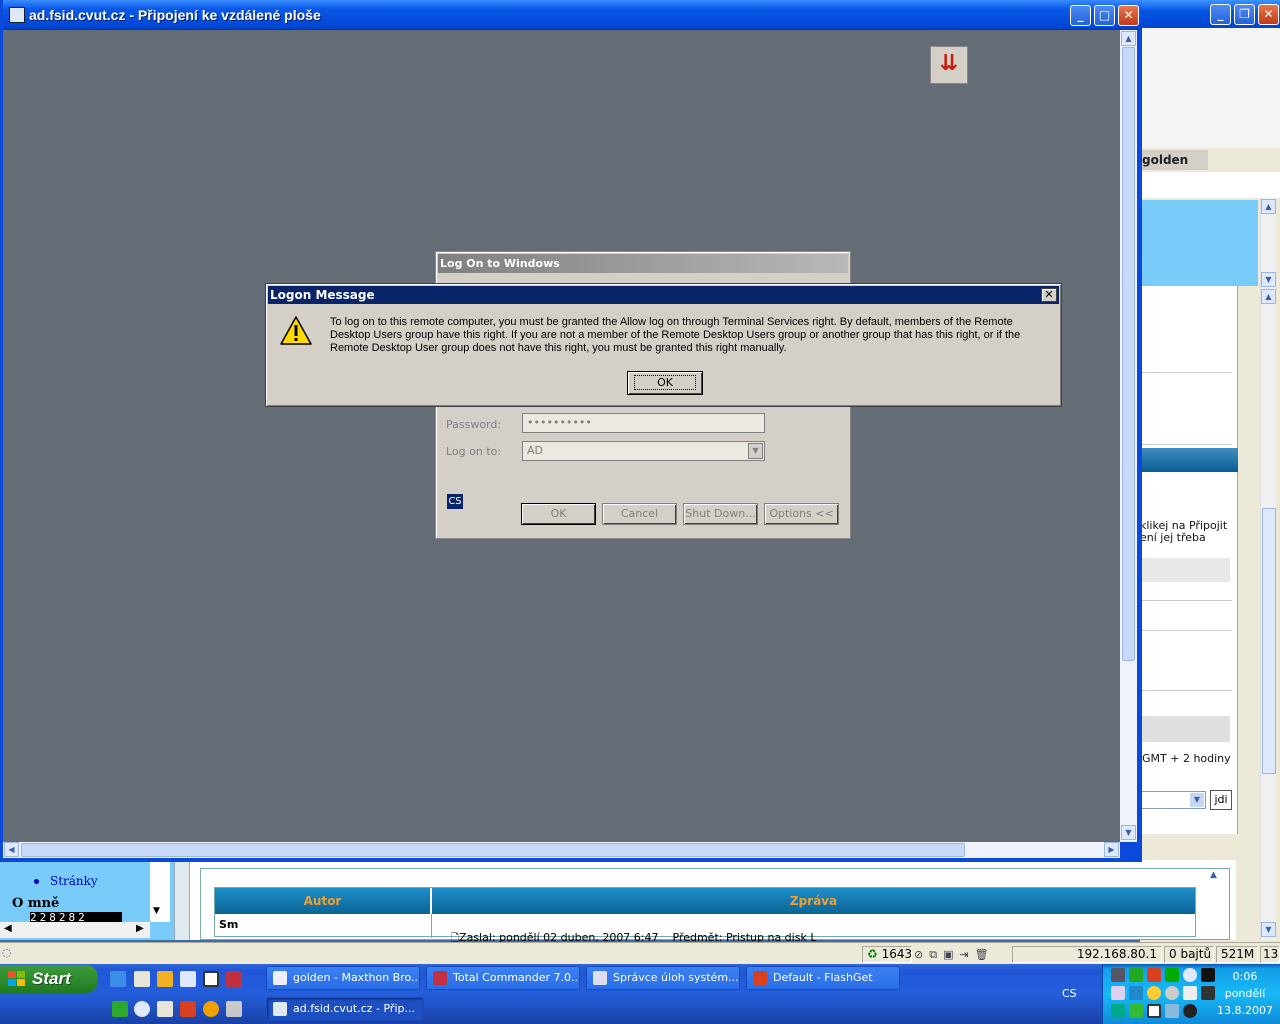  I want to click on clock-time: 0:06, so click(1245, 976).